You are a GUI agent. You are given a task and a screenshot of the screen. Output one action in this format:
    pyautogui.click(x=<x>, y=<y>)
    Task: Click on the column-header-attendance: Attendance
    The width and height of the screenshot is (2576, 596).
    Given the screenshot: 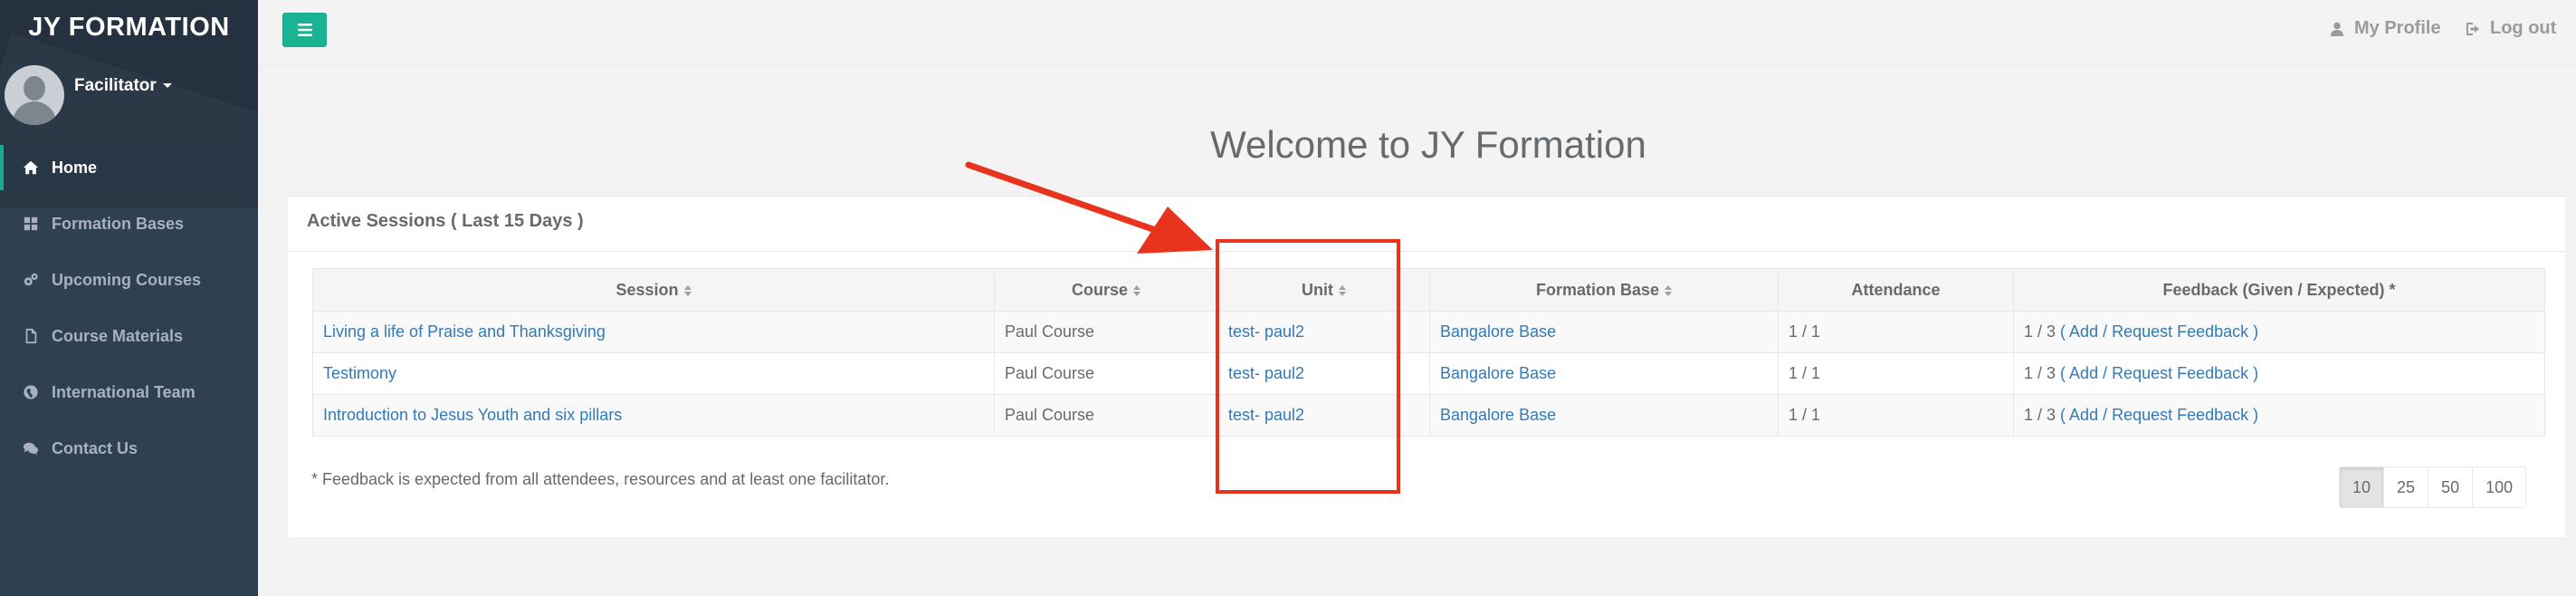 What is the action you would take?
    pyautogui.click(x=1896, y=290)
    